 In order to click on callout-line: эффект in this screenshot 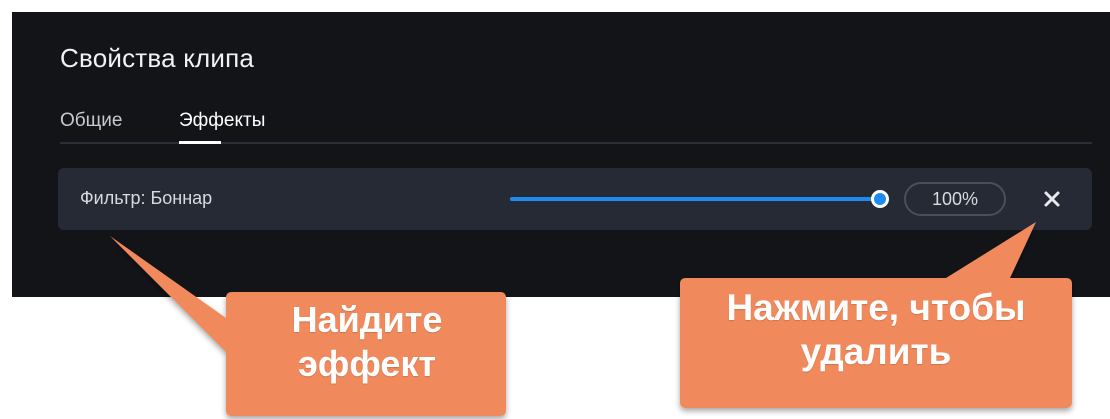, I will do `click(367, 363)`.